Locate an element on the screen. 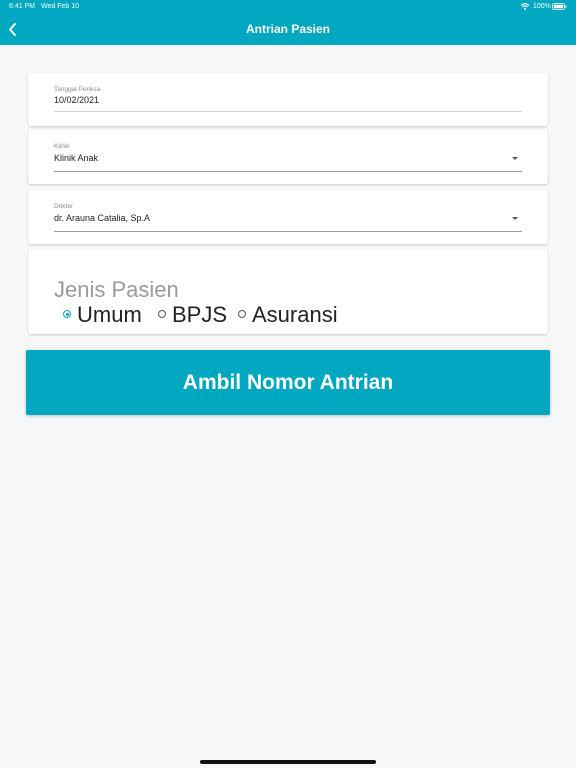 This screenshot has width=576, height=768. radio-asuransi: Asuransi is located at coordinates (294, 315).